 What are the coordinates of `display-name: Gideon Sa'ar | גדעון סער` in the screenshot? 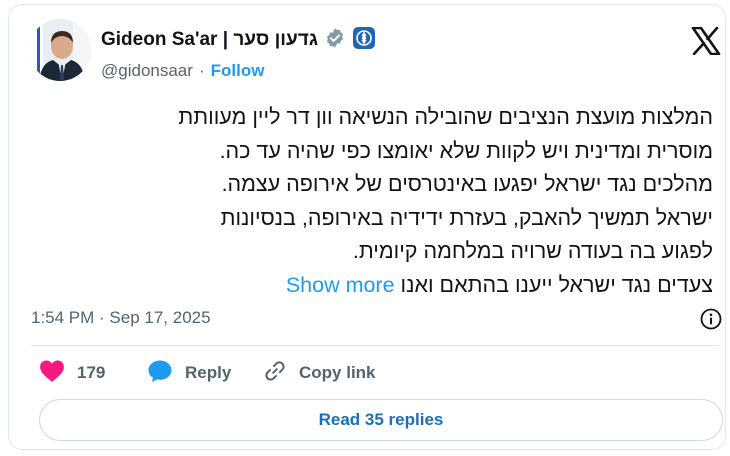 It's located at (209, 40).